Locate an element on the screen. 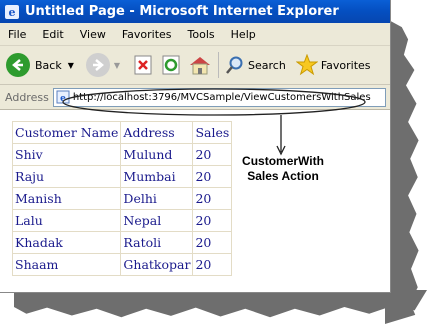 This screenshot has height=324, width=427. annotation-overlay is located at coordinates (214, 122).